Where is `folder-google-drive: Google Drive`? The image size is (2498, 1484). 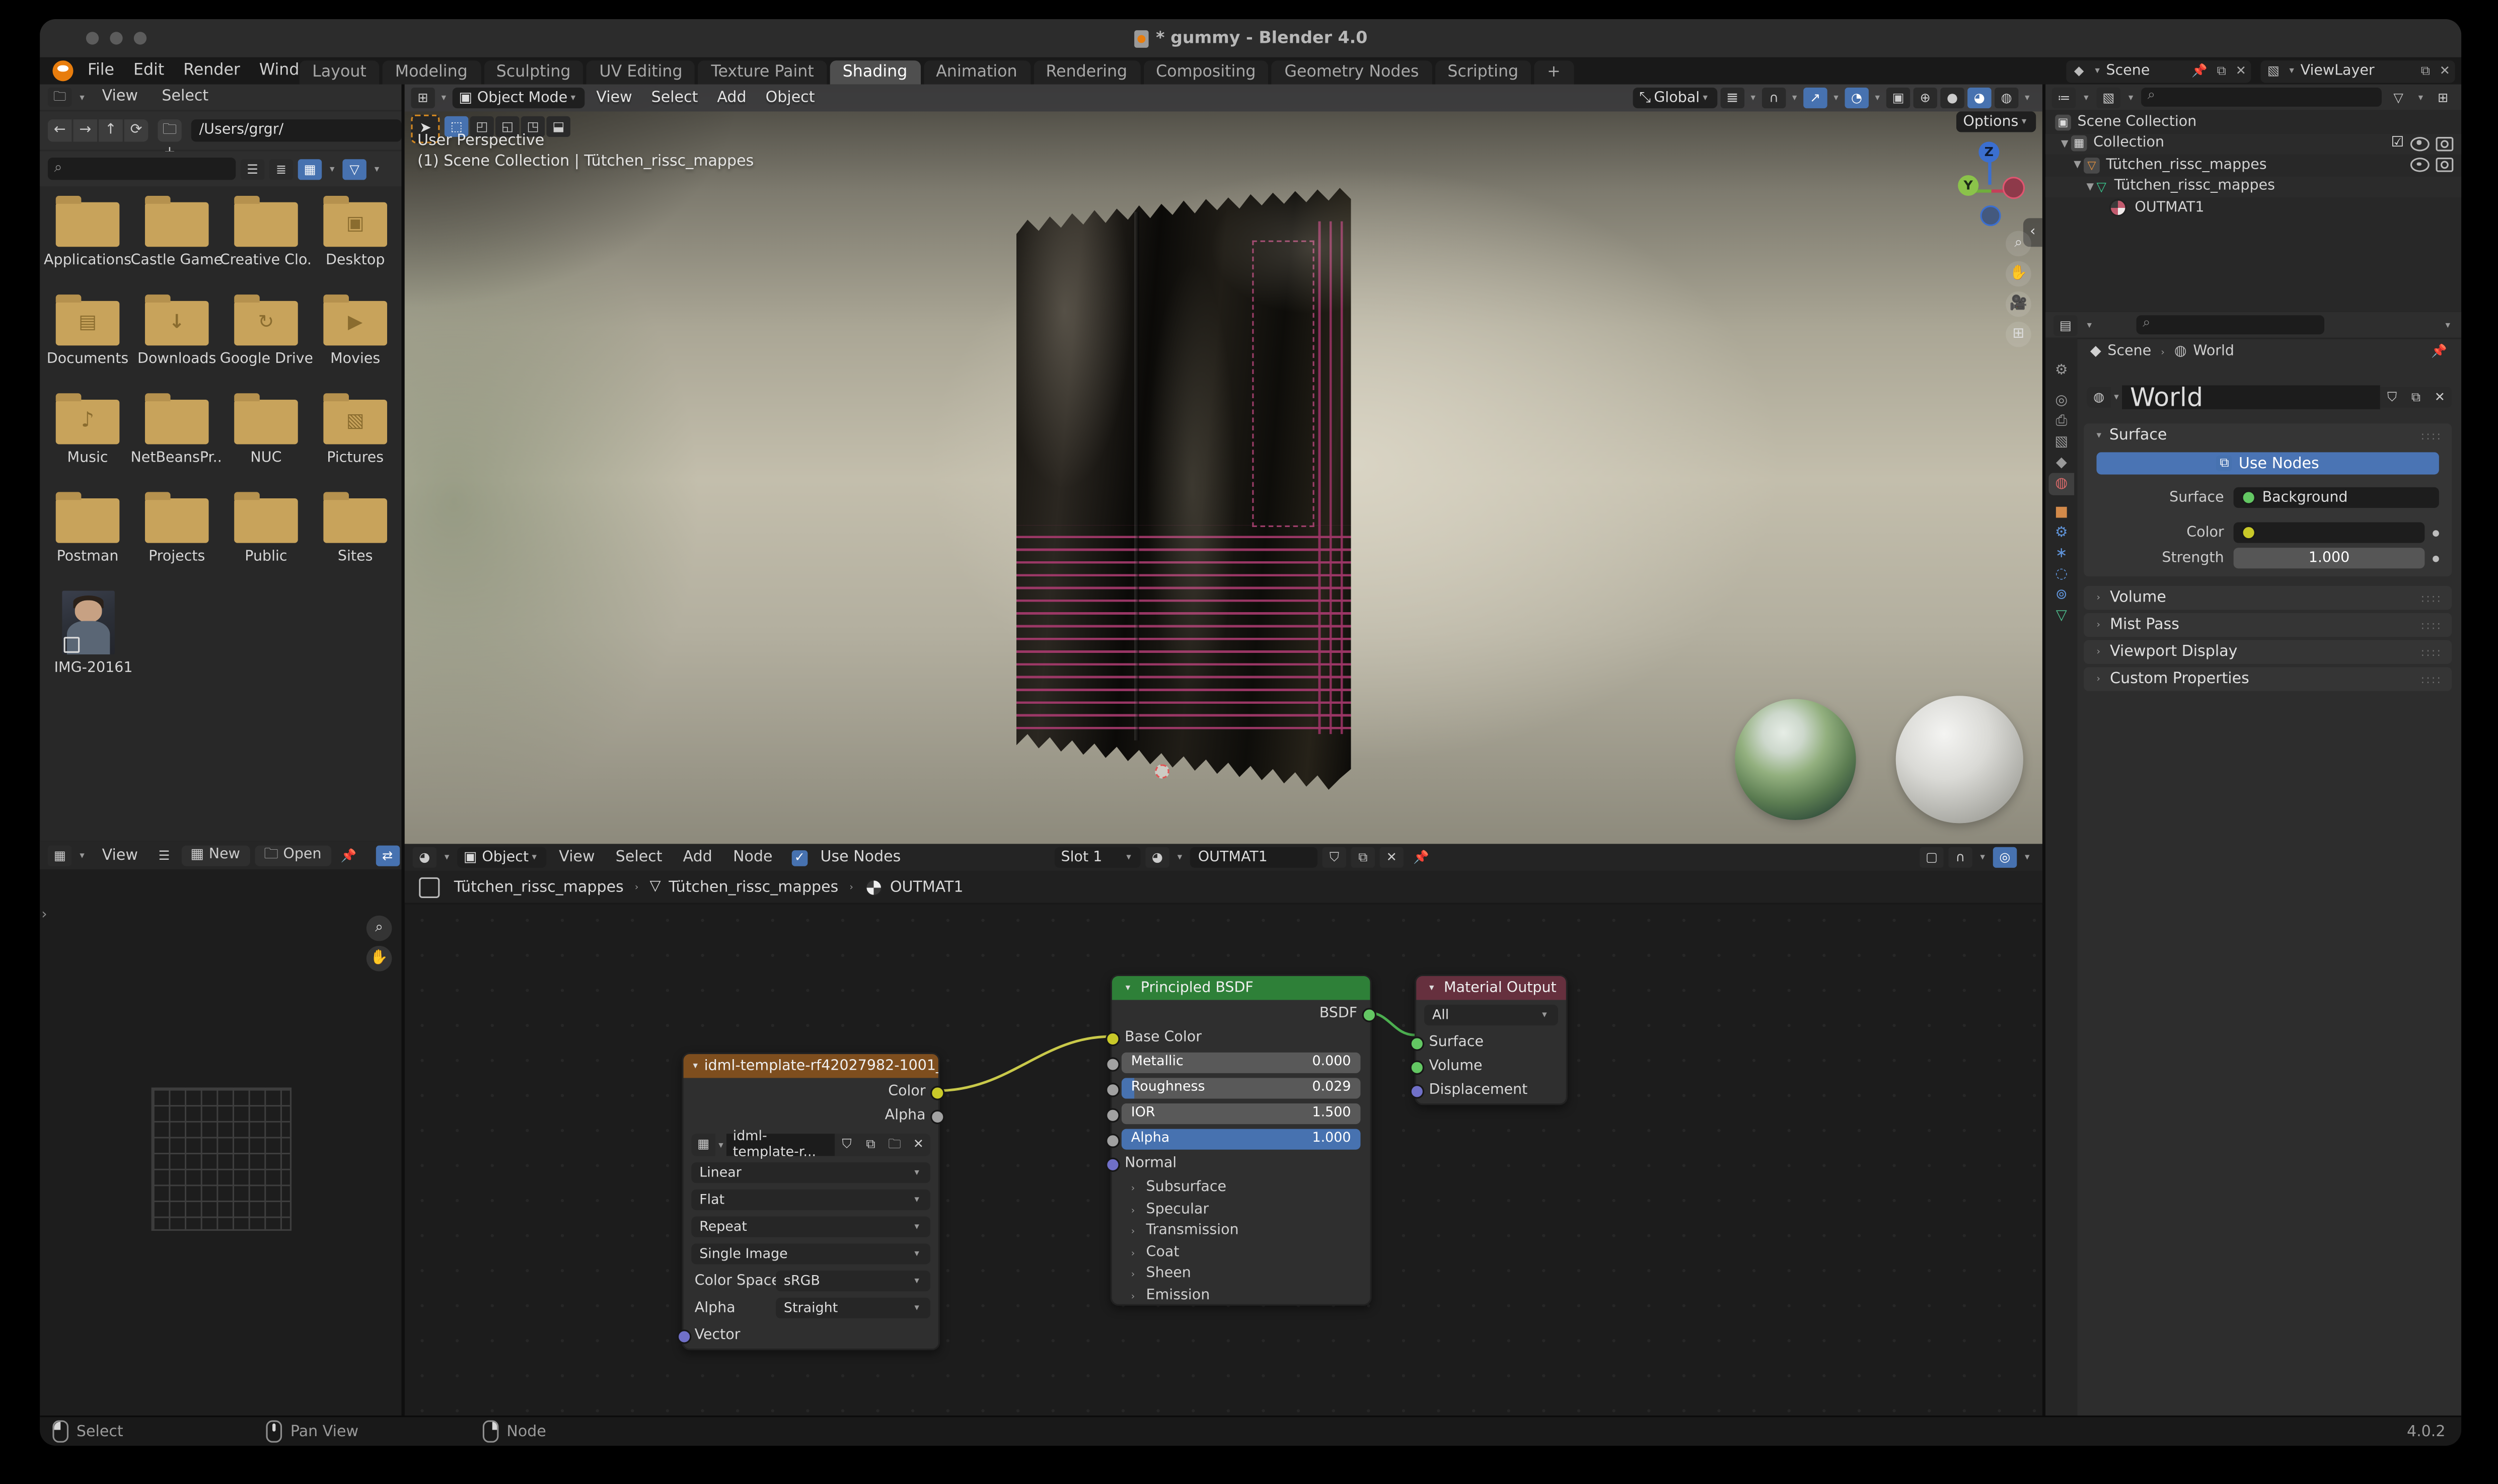 folder-google-drive: Google Drive is located at coordinates (266, 344).